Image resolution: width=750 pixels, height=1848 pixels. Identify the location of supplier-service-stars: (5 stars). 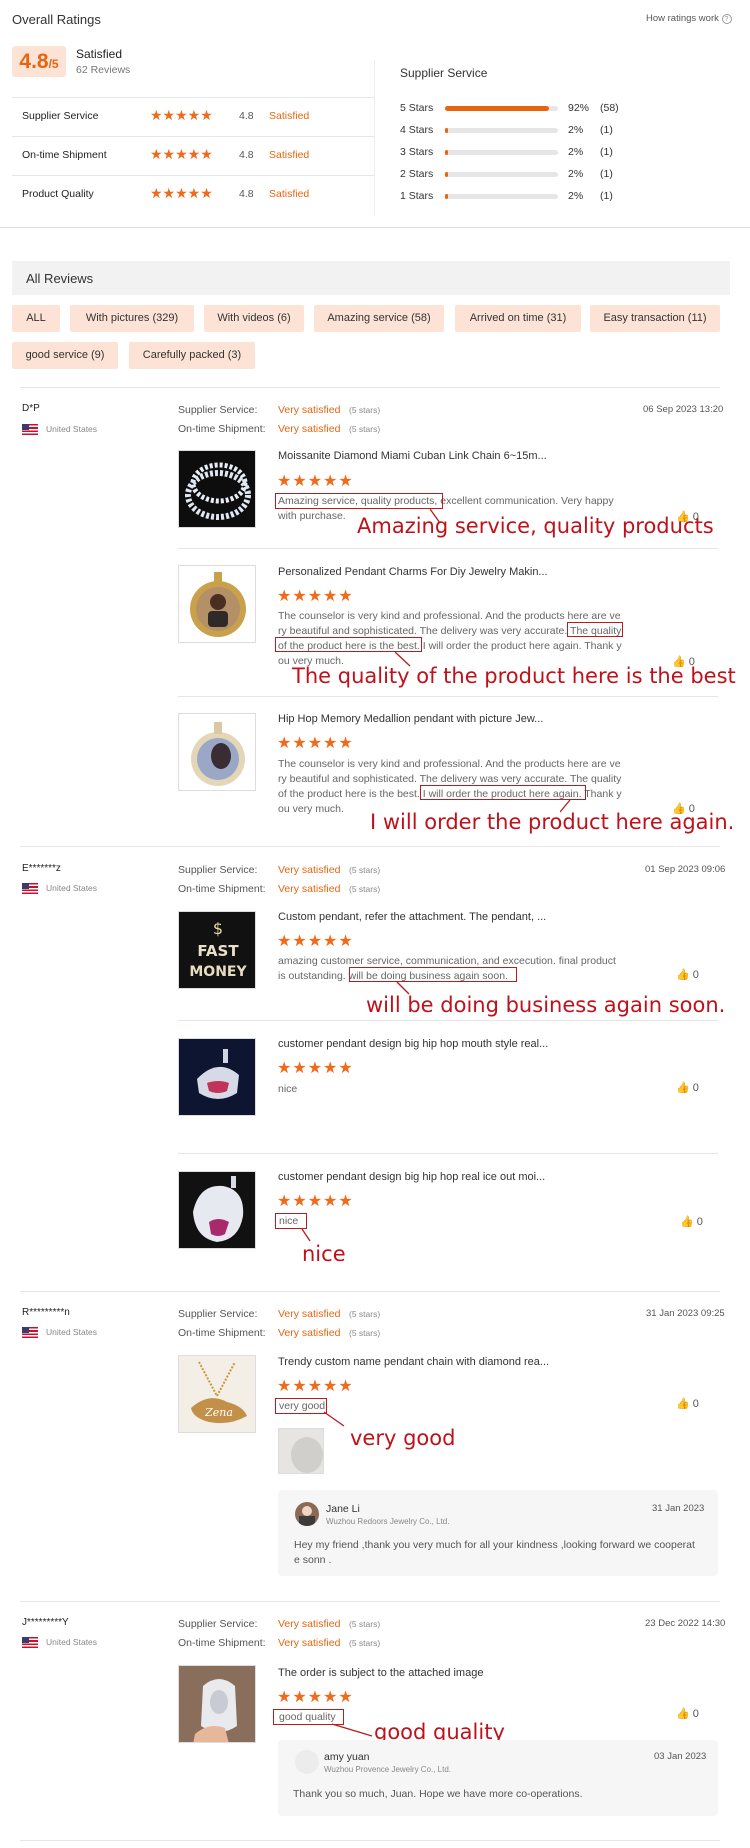
(365, 1624).